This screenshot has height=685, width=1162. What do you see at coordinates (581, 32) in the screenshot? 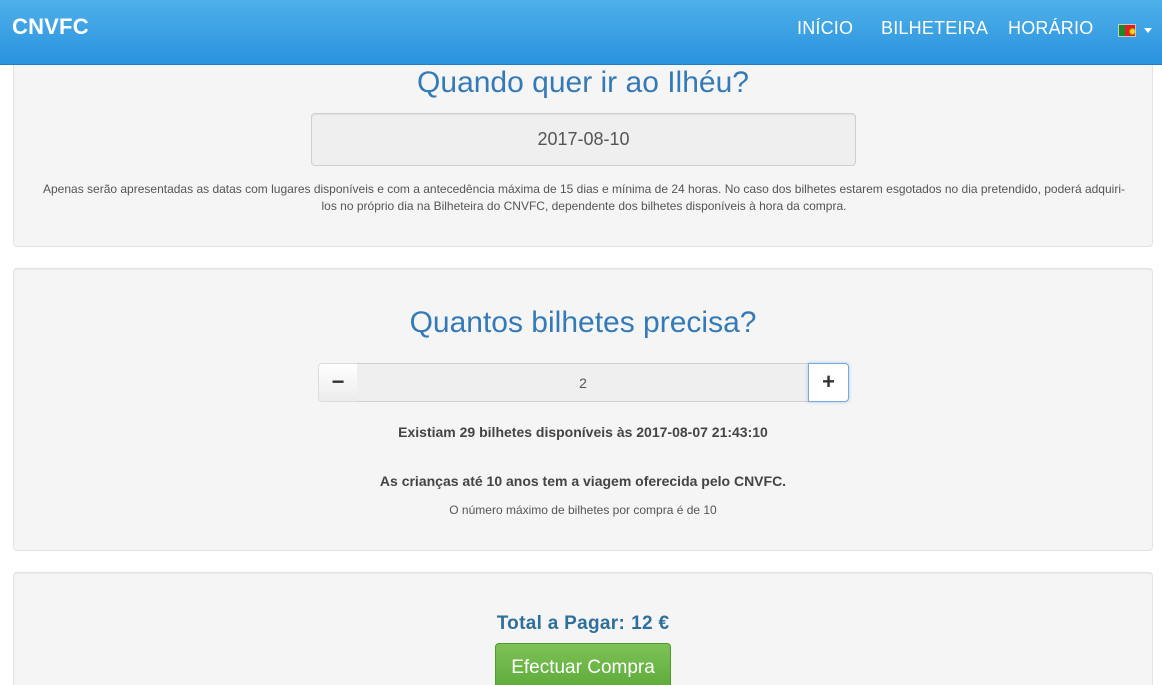
I see `top-navbar: CNVFC INÍCIO BILHETEIRA HORÁRIO` at bounding box center [581, 32].